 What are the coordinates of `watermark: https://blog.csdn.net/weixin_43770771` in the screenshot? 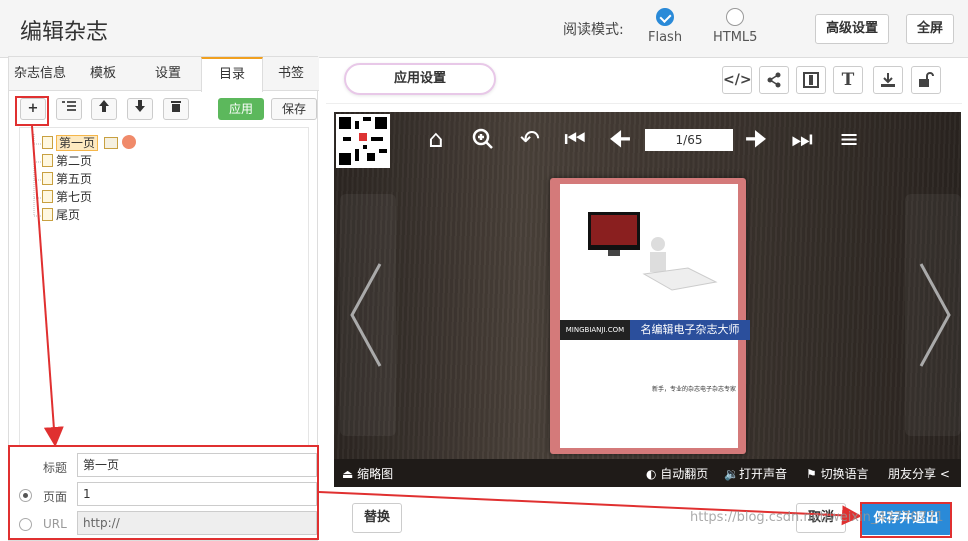 It's located at (817, 517).